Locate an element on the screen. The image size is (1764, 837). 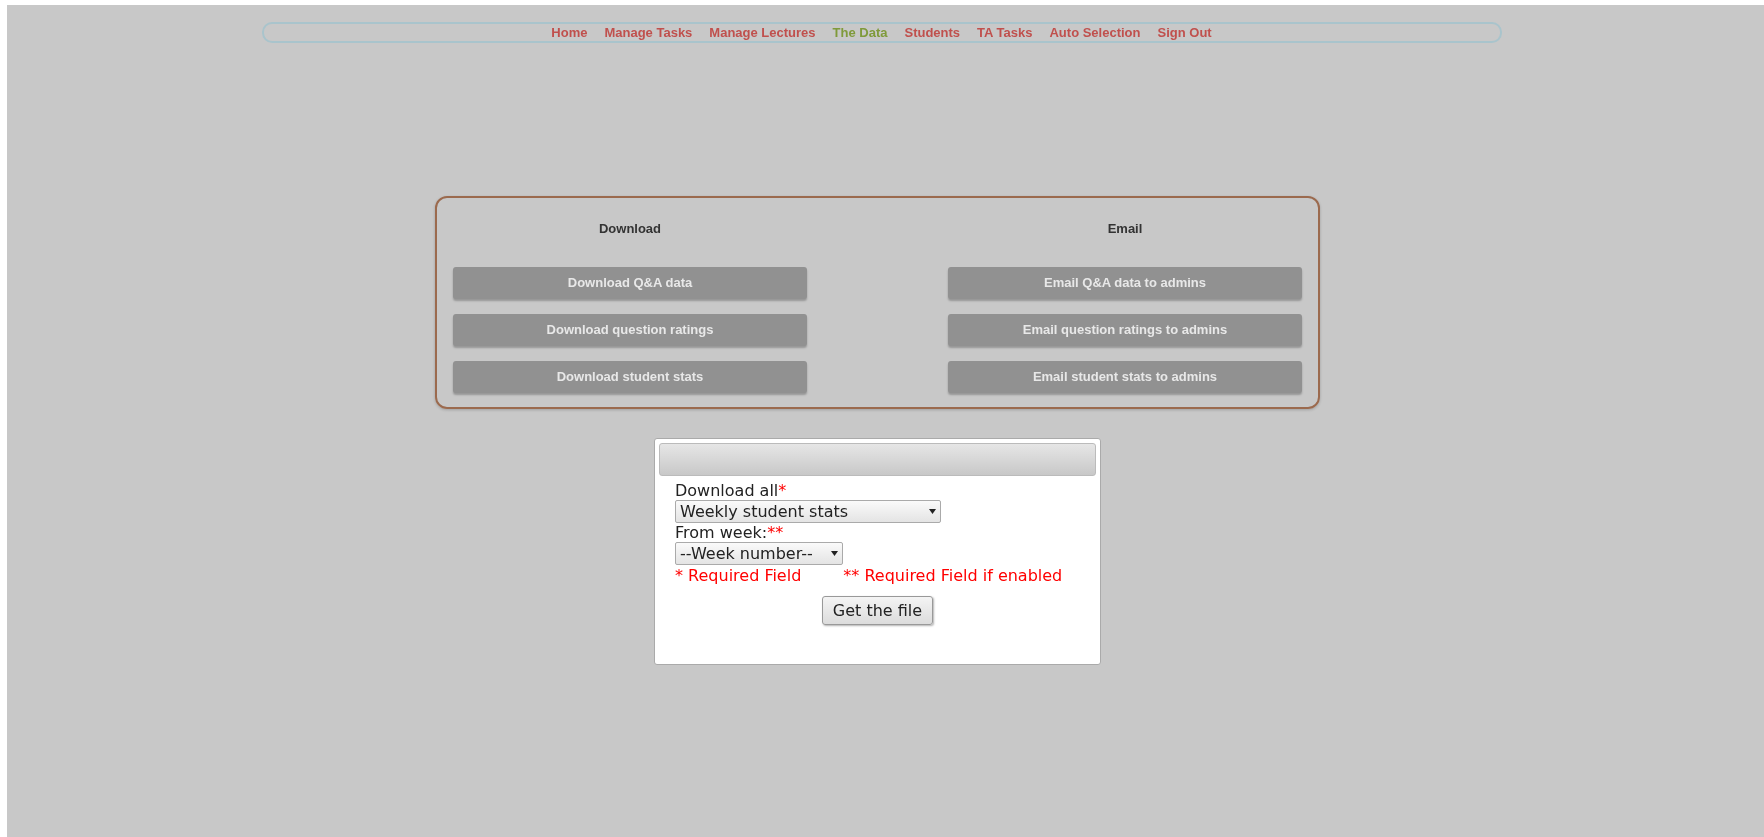
action-button: Download question ratings is located at coordinates (630, 329).